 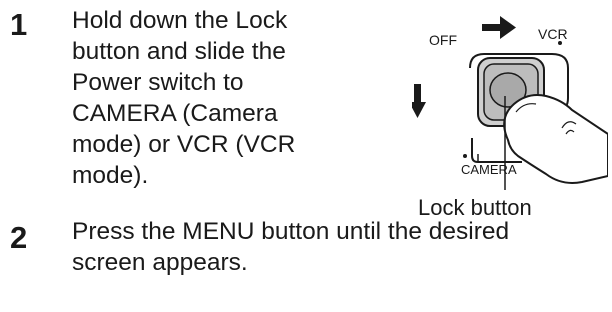 I want to click on vcr-indicator-dot, so click(x=560, y=43).